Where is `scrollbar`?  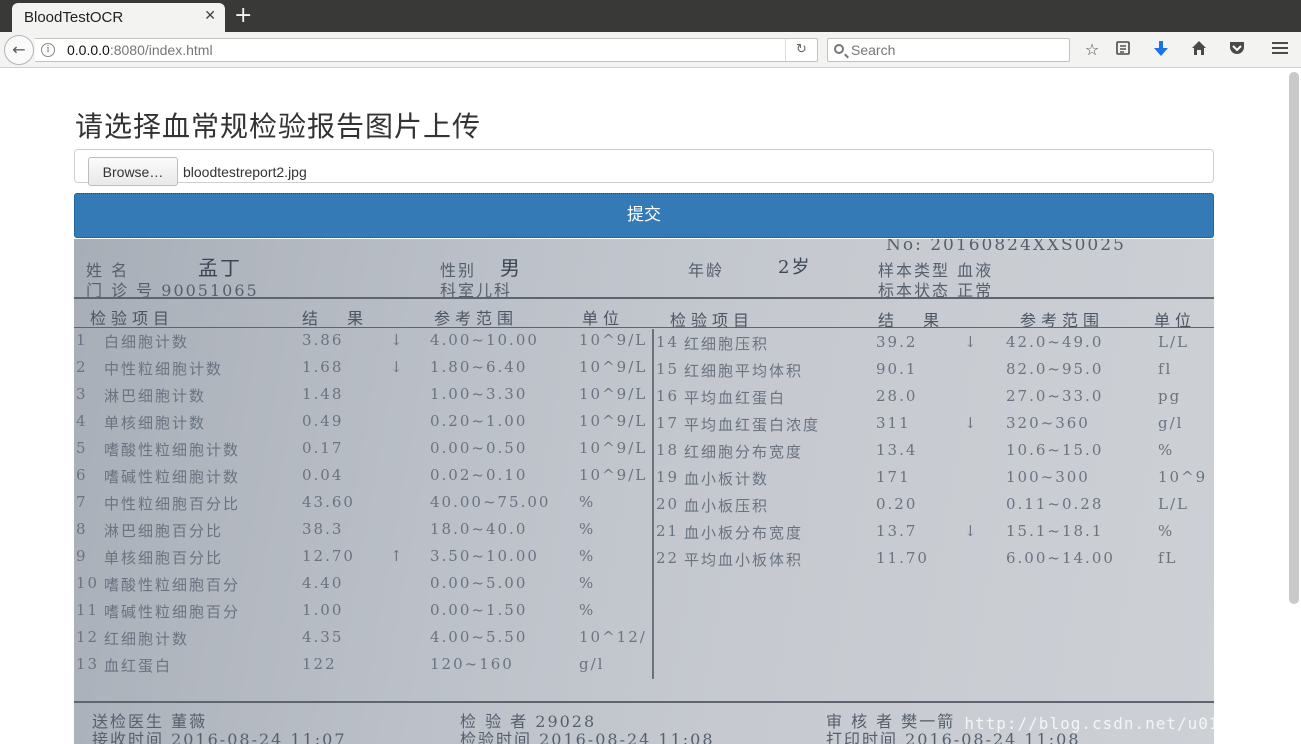 scrollbar is located at coordinates (1294, 408).